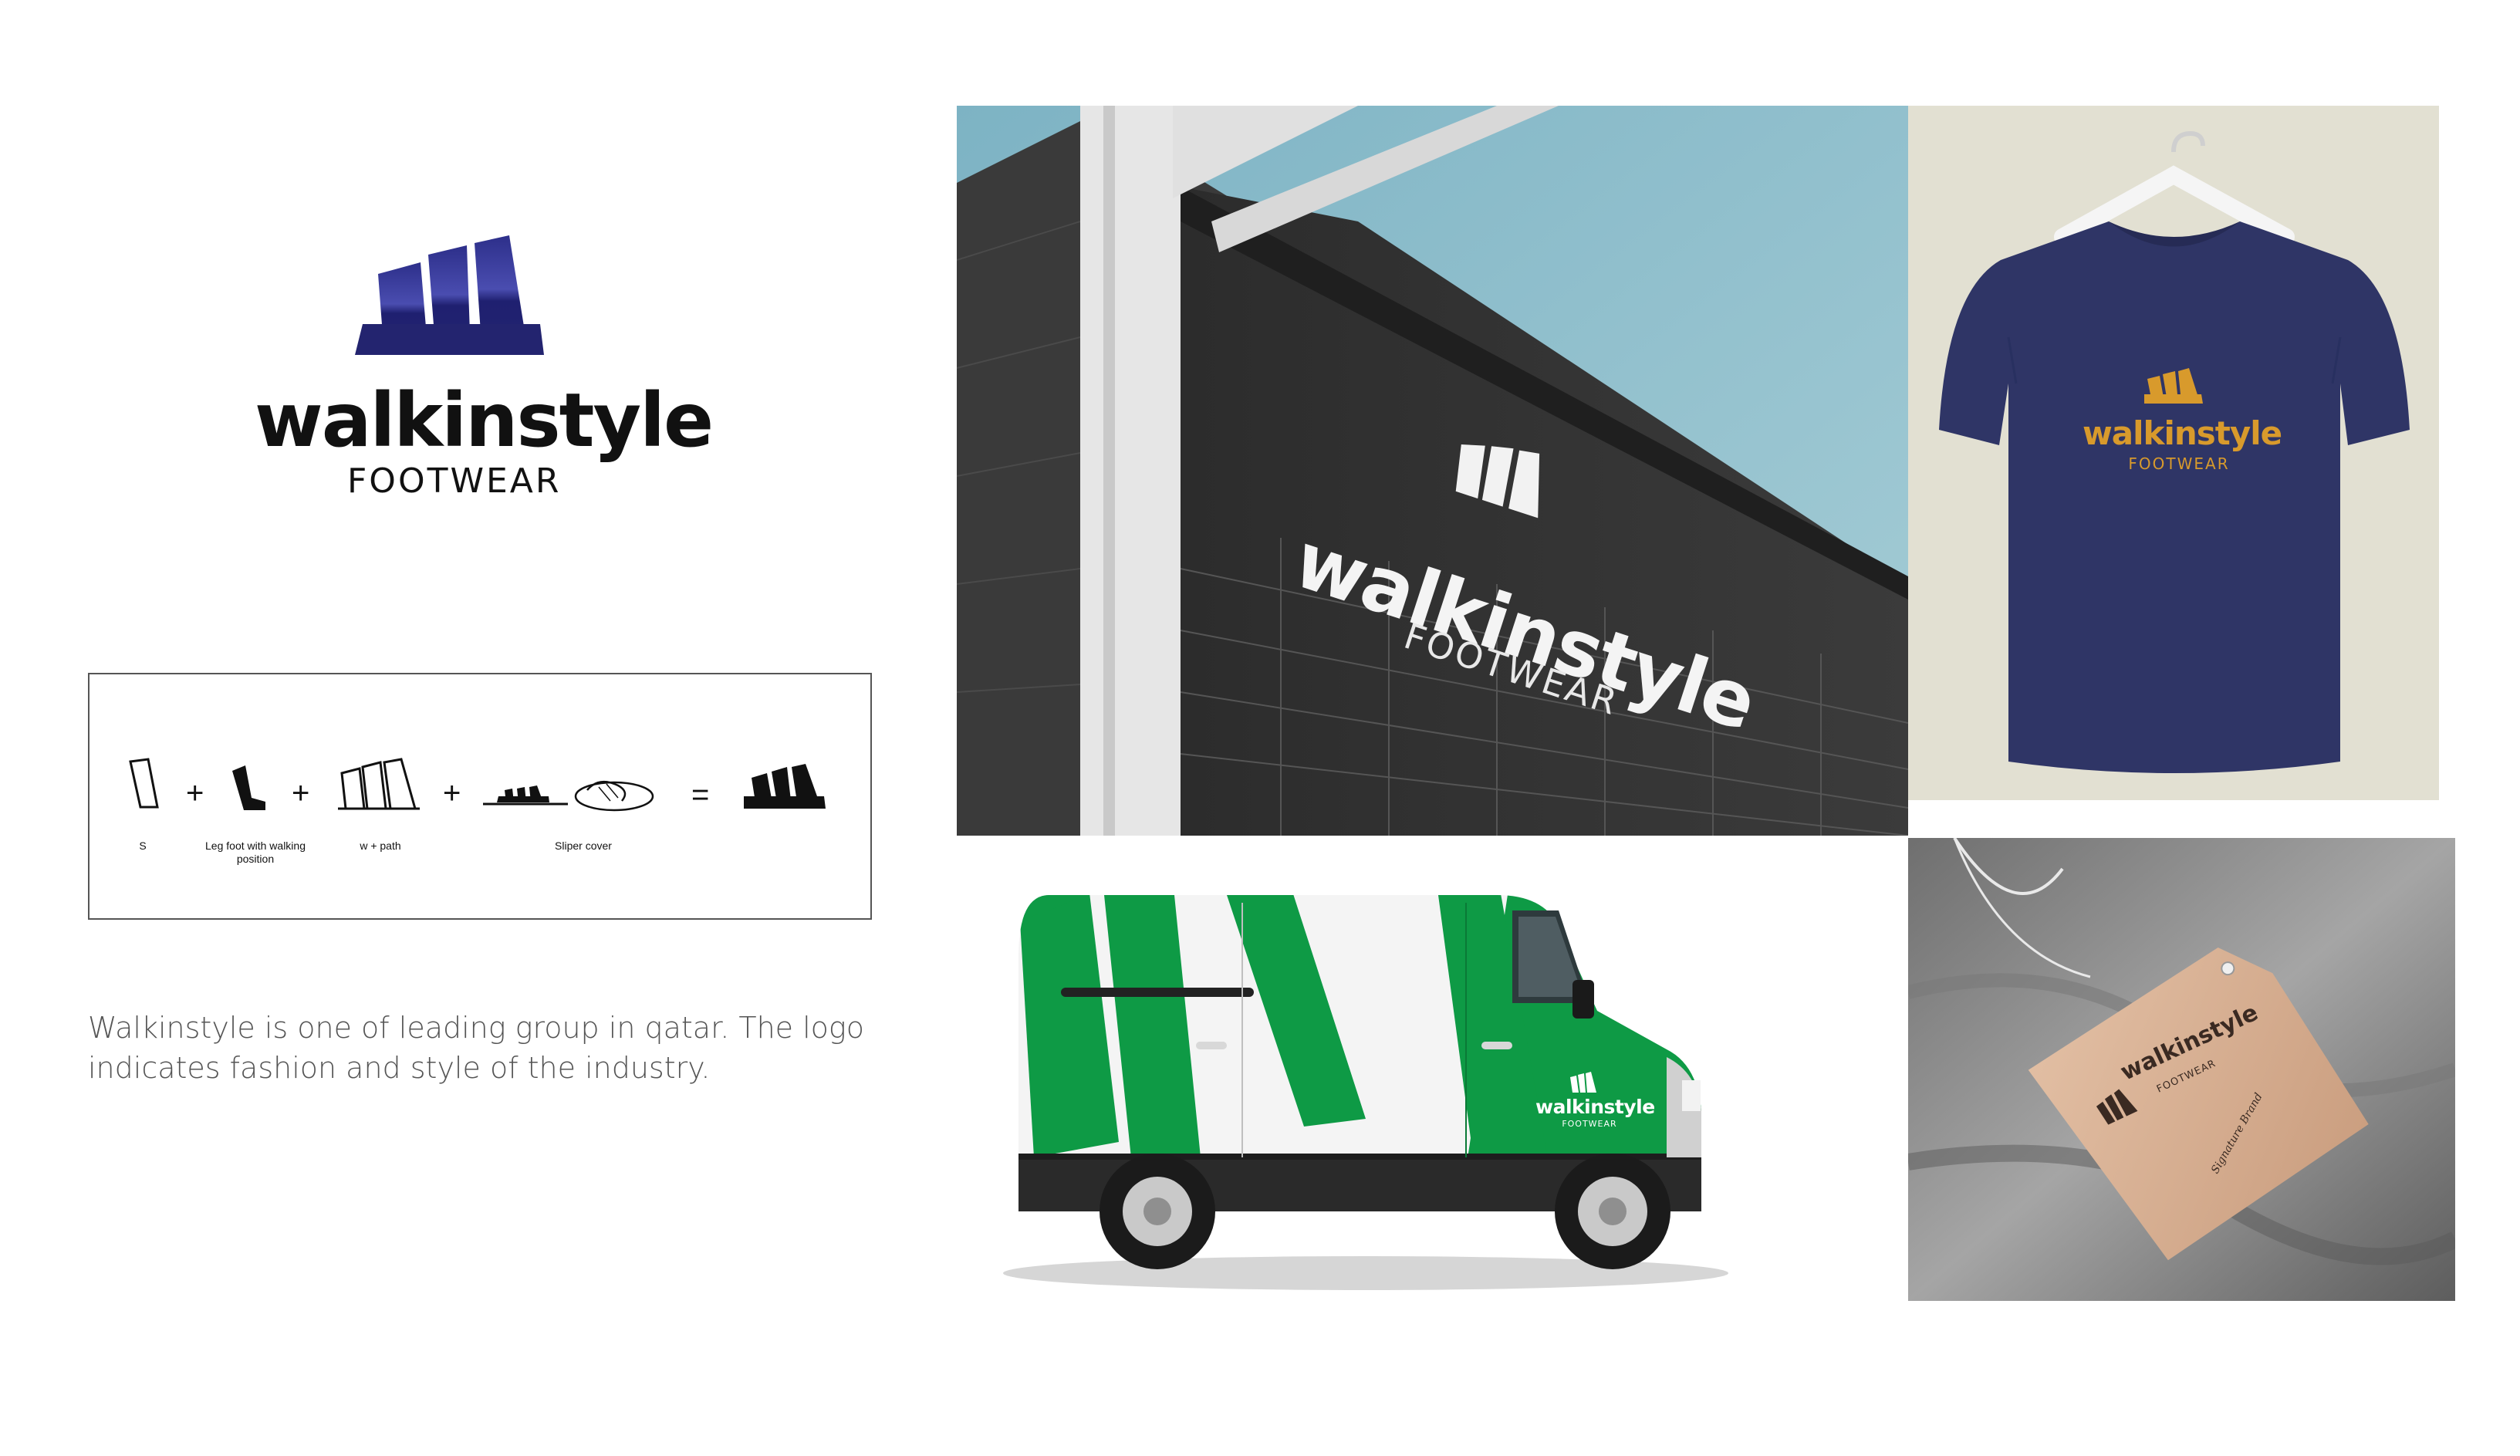  What do you see at coordinates (301, 793) in the screenshot?
I see `plus-2: +` at bounding box center [301, 793].